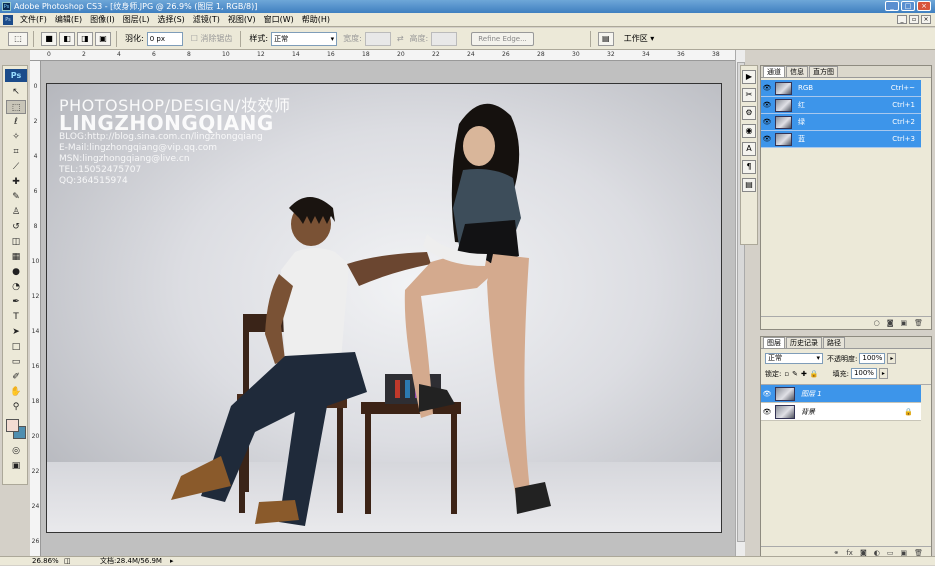 This screenshot has height=566, width=935. Describe the element at coordinates (242, 19) in the screenshot. I see `menu-view: 视图(V)` at that location.